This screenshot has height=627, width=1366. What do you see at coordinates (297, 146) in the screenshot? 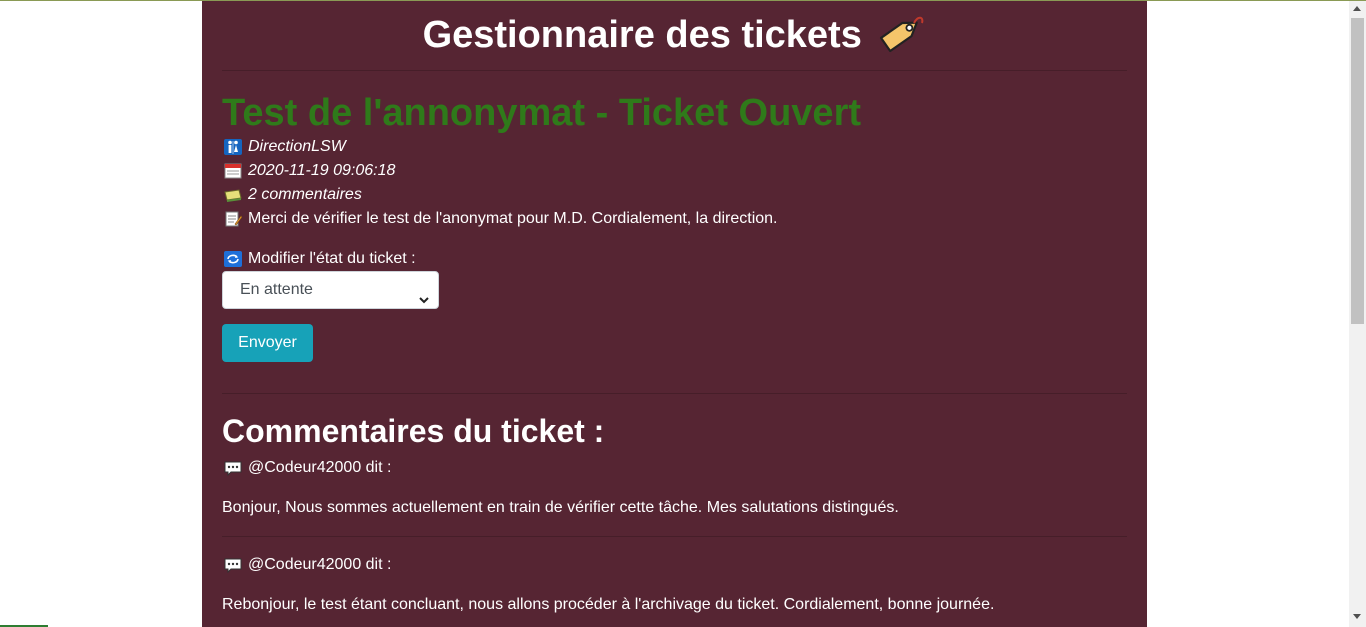
I see `ticket-author-name: DirectionLSW` at bounding box center [297, 146].